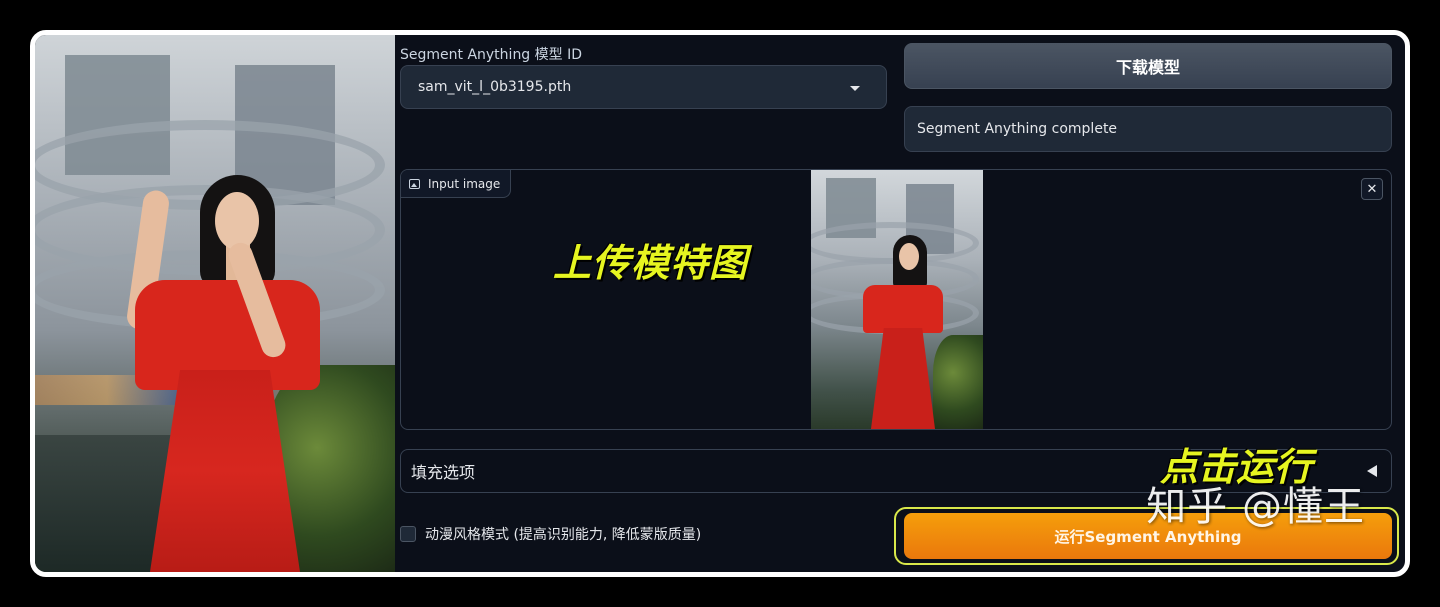  What do you see at coordinates (1255, 507) in the screenshot?
I see `watermark: 知乎 @懂王` at bounding box center [1255, 507].